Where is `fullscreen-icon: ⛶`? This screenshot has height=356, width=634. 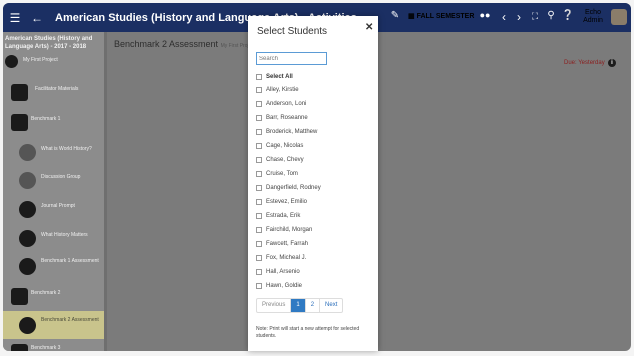
fullscreen-icon: ⛶ is located at coordinates (535, 16).